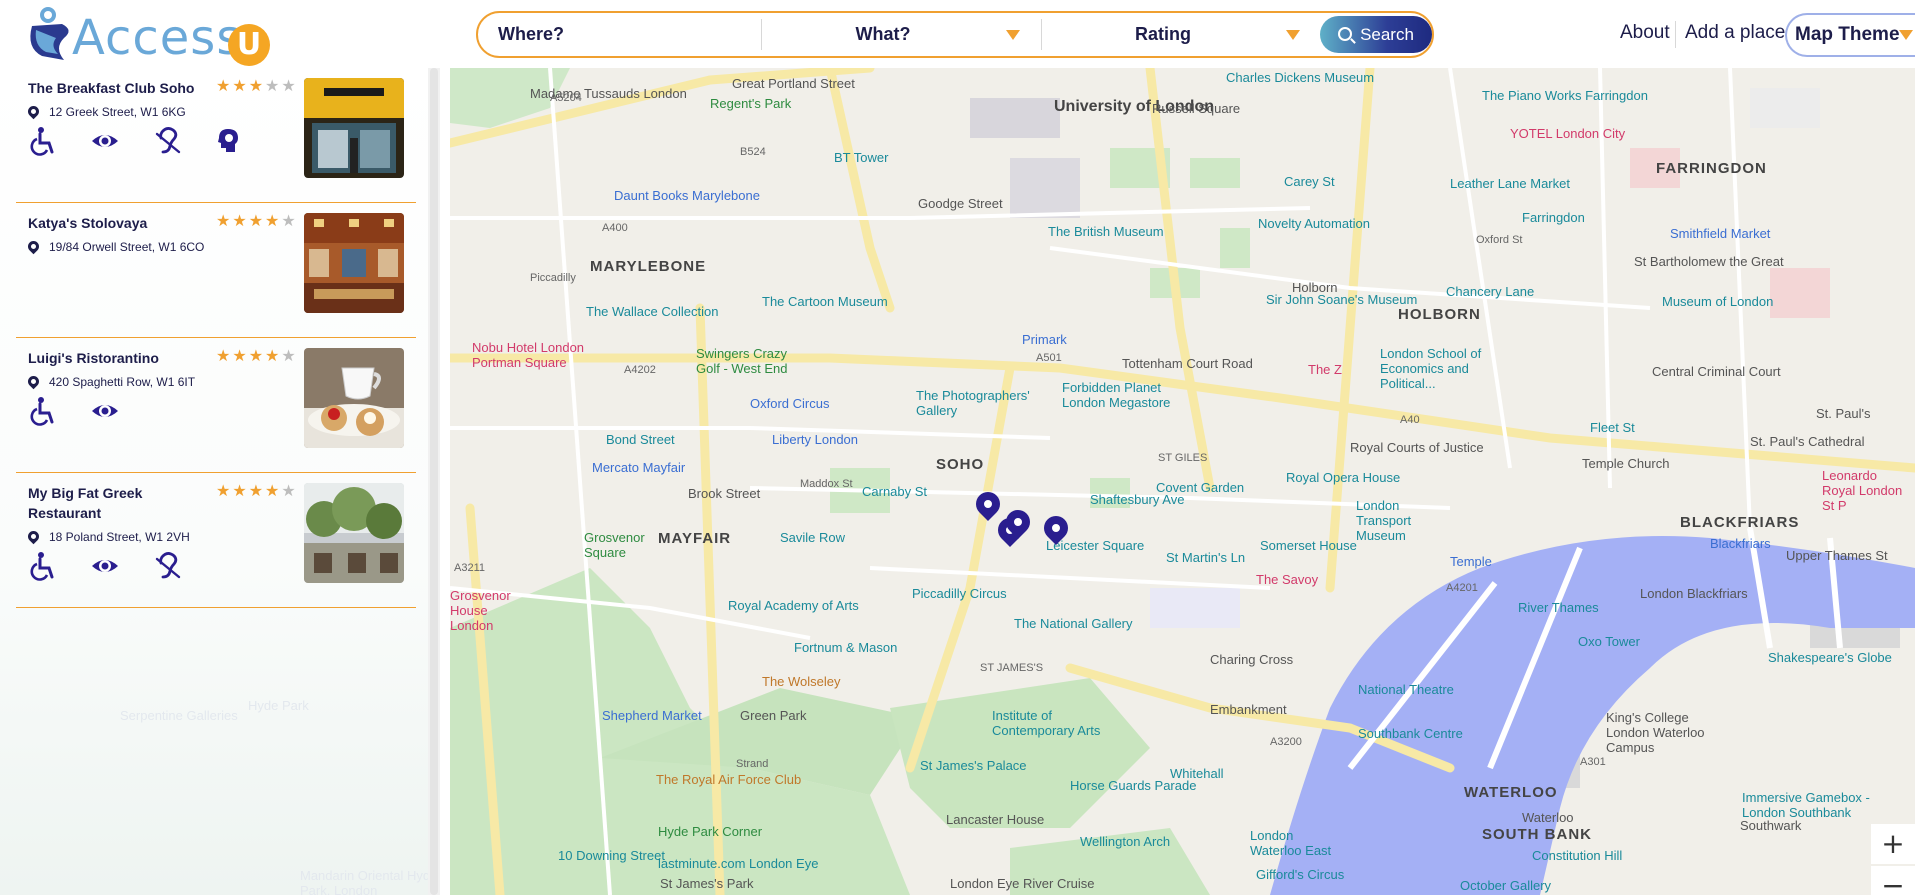  I want to click on map-district-label: ST GILES, so click(1183, 458).